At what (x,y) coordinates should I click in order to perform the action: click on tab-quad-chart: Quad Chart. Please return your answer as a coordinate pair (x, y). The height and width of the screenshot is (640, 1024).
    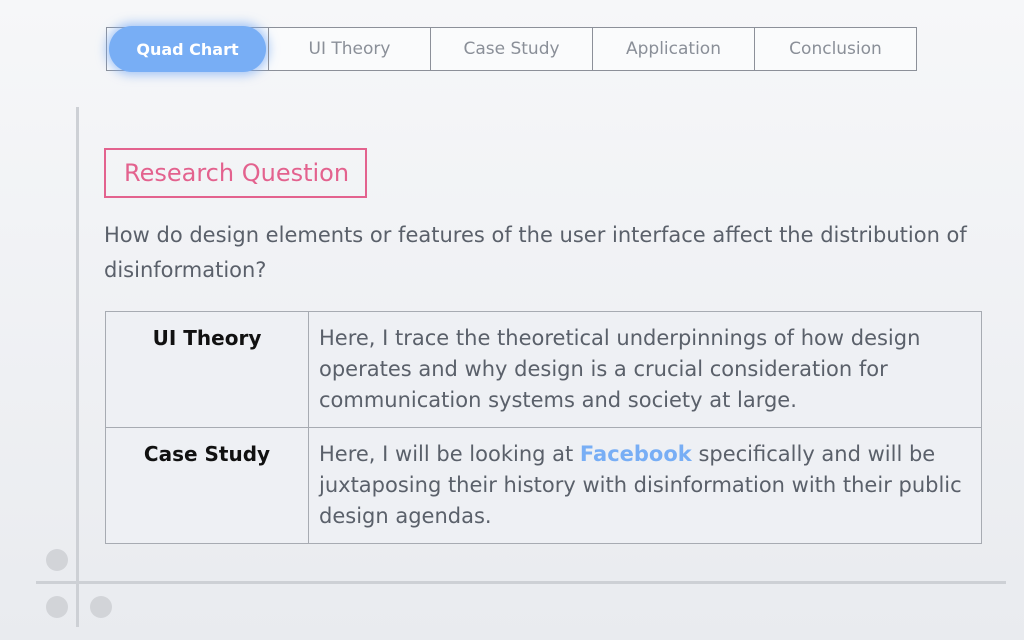
    Looking at the image, I should click on (187, 49).